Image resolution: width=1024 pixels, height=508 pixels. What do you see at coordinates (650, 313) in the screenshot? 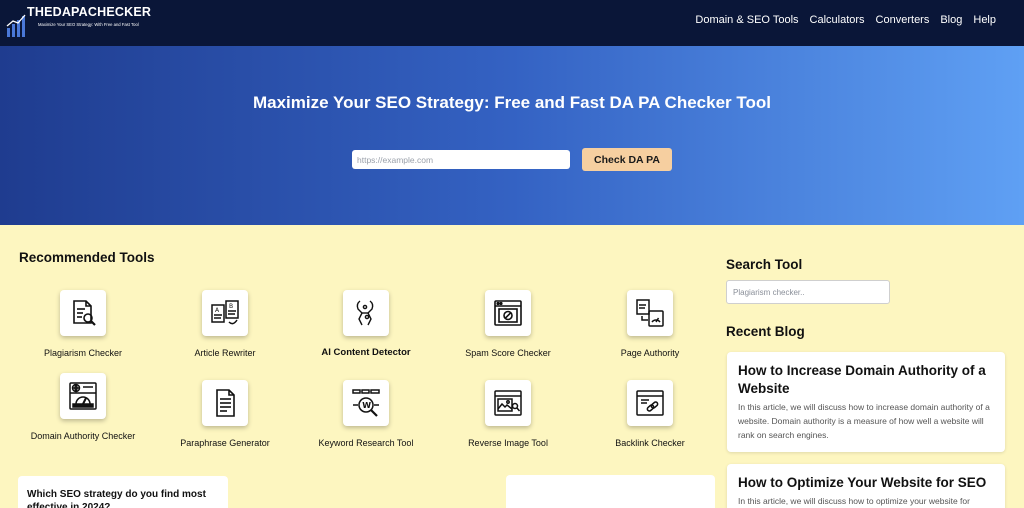
I see `page-authority-icon` at bounding box center [650, 313].